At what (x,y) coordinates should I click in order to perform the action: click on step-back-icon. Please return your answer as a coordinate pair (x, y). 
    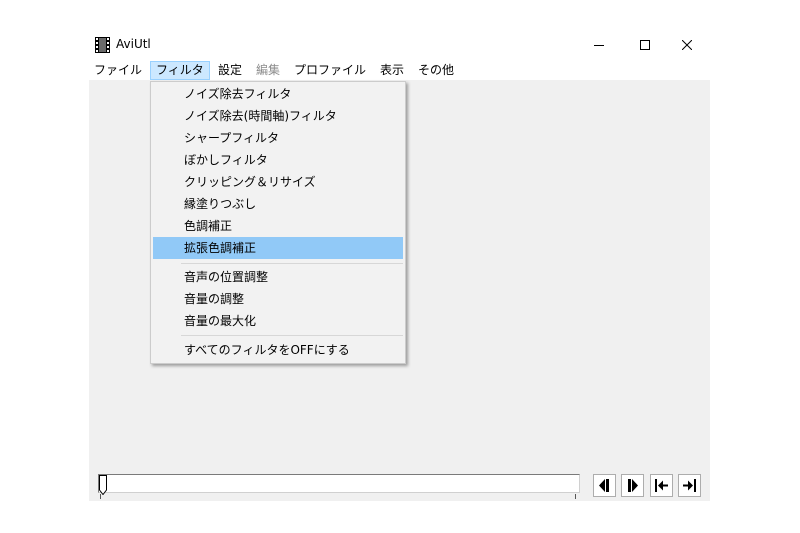
    Looking at the image, I should click on (604, 485).